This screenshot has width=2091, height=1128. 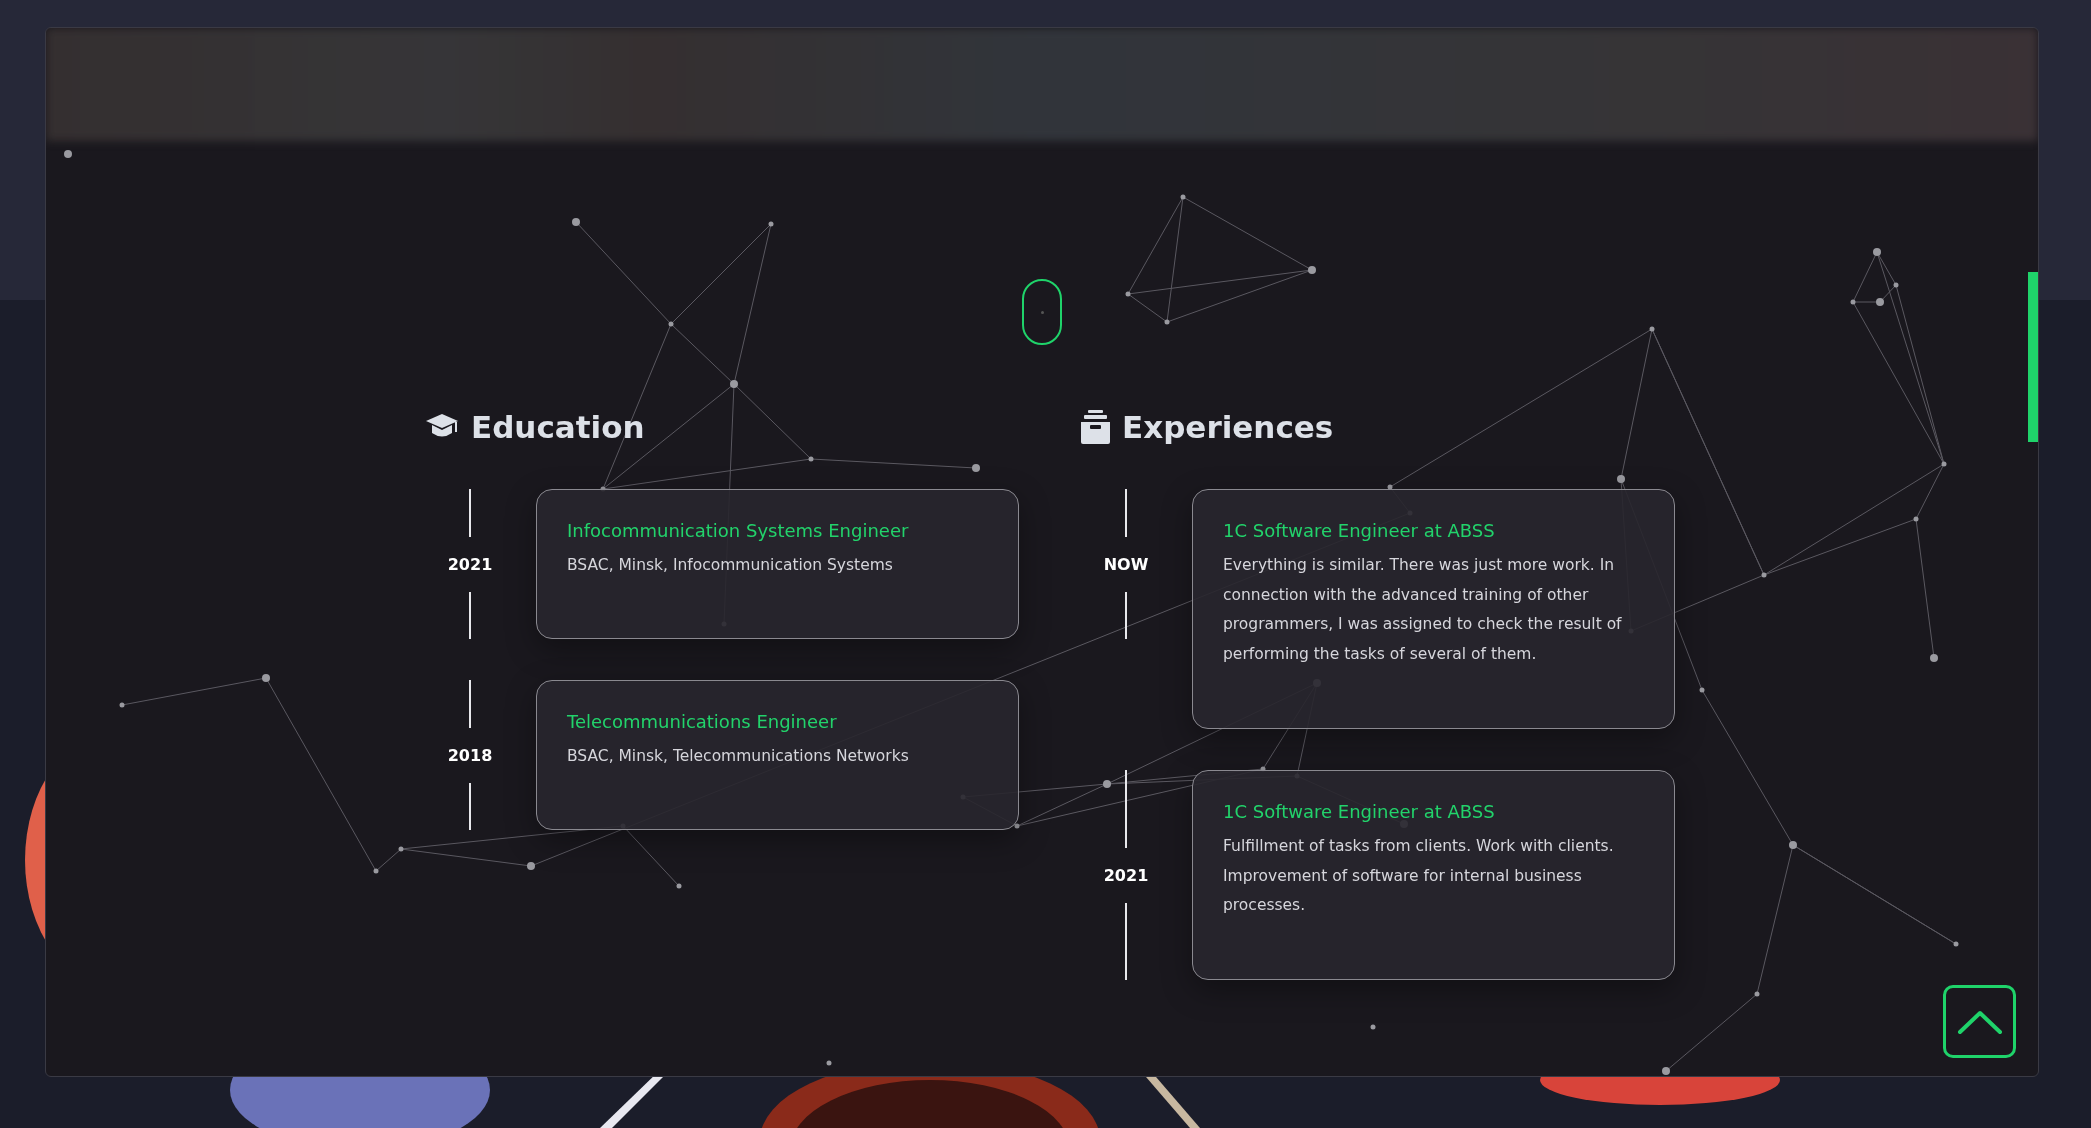 What do you see at coordinates (470, 755) in the screenshot?
I see `timeline-date: 2018` at bounding box center [470, 755].